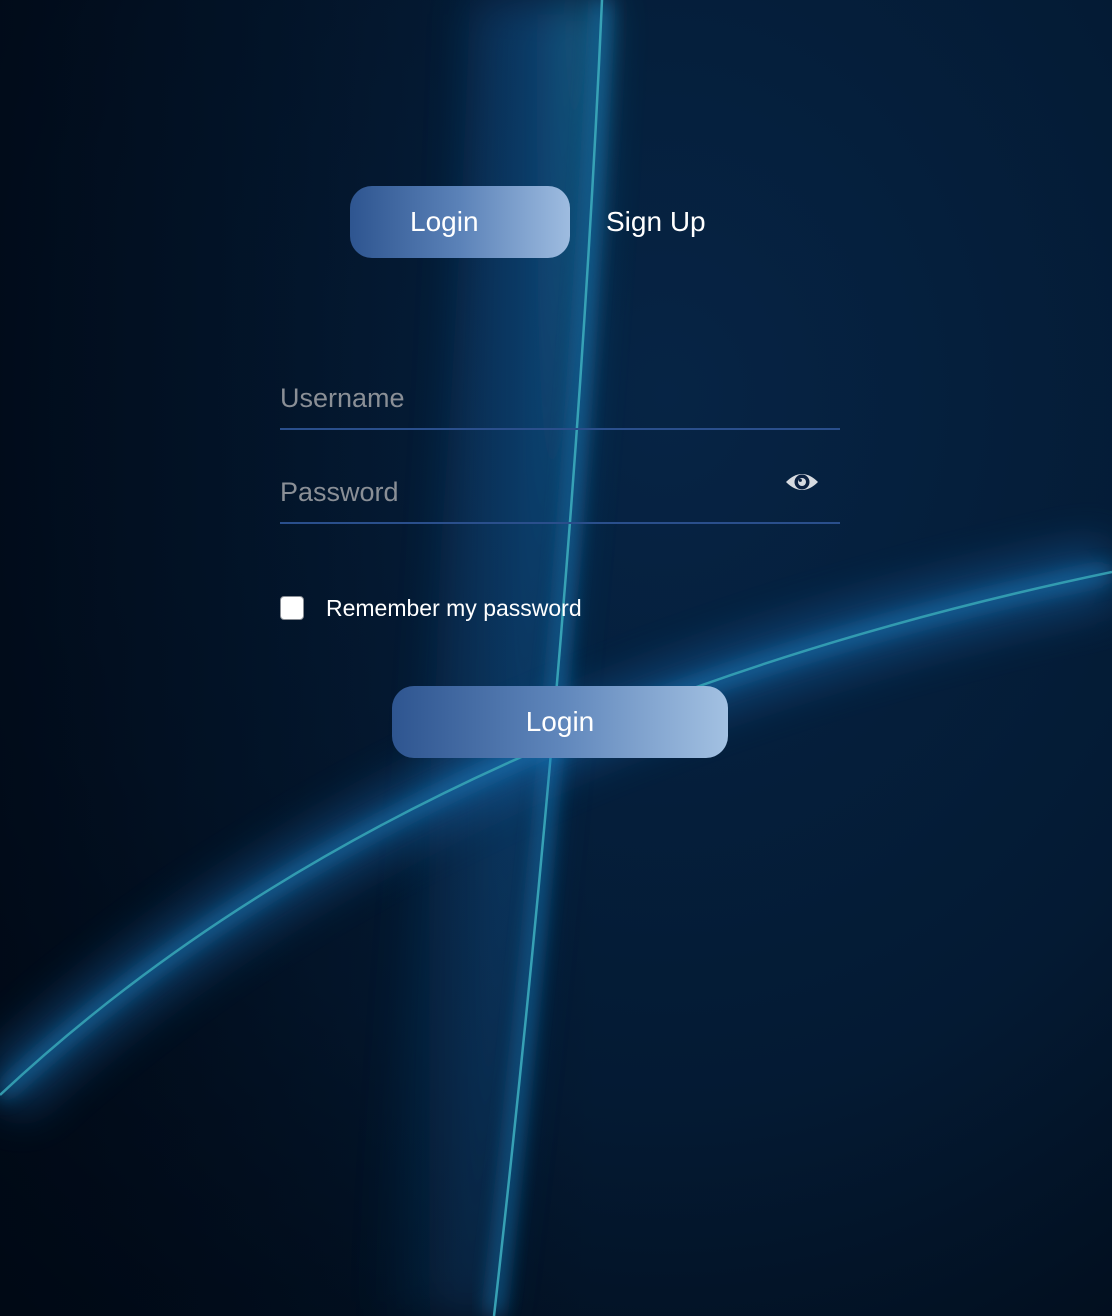 This screenshot has height=1316, width=1112. Describe the element at coordinates (520, 492) in the screenshot. I see `password-input` at that location.